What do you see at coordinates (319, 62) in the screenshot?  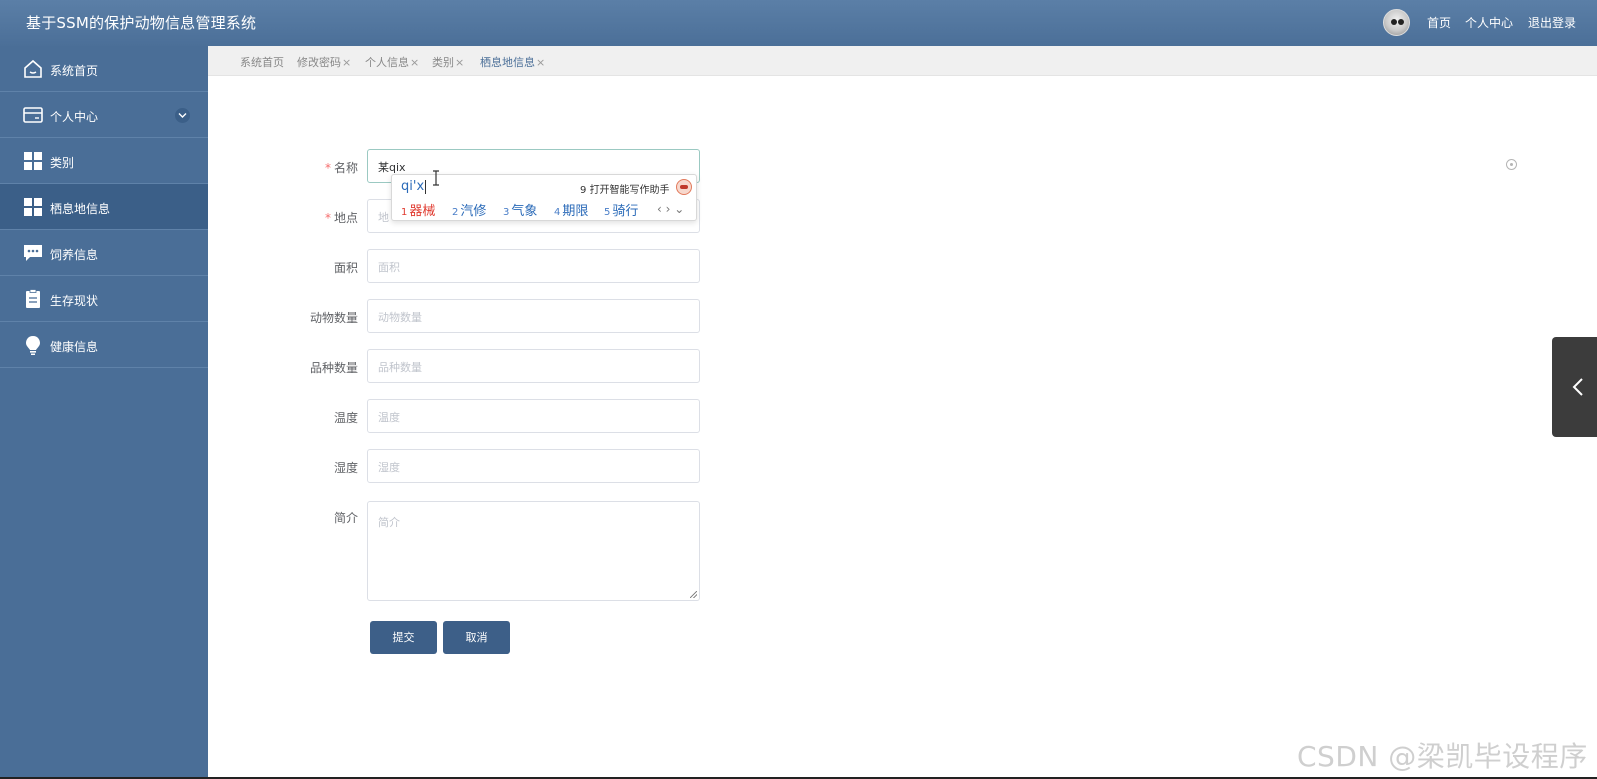 I see `tab-label: 修改密码` at bounding box center [319, 62].